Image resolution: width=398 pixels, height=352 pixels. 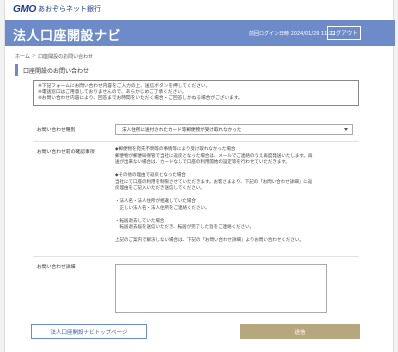 I want to click on info-label: お問い合わせ前の確認事項, so click(x=66, y=152).